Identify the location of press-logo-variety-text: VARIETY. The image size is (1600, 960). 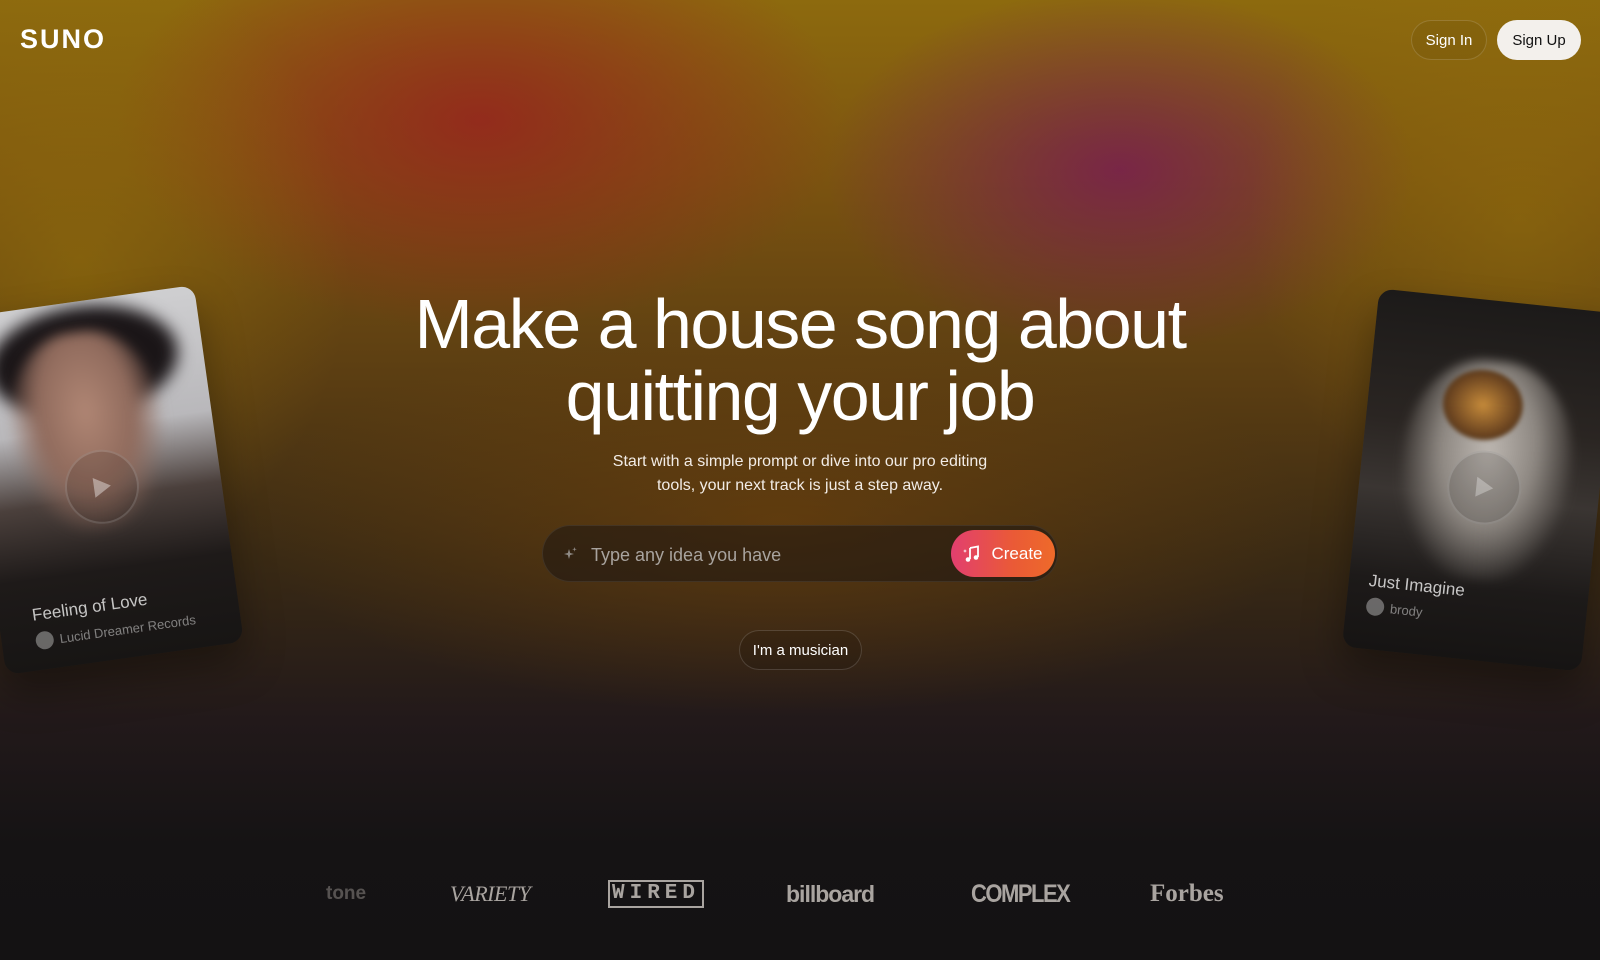
(490, 893).